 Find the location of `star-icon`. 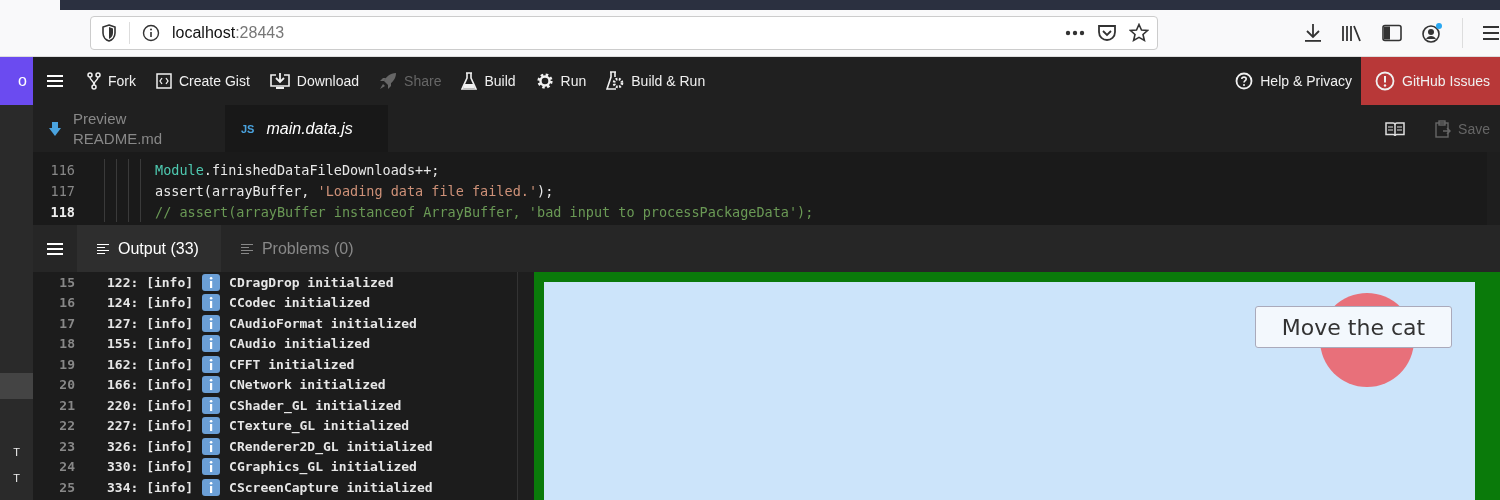

star-icon is located at coordinates (1139, 33).